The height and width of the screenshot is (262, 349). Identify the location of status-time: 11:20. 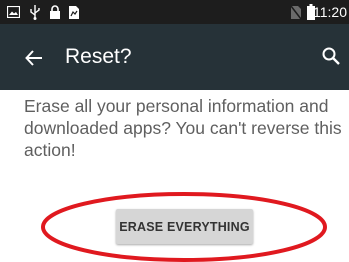
(330, 12).